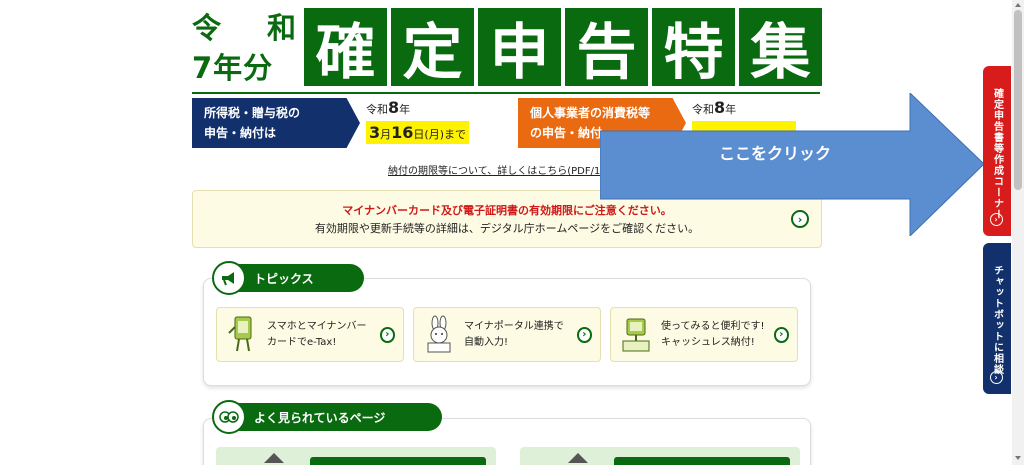 The image size is (1024, 465). What do you see at coordinates (636, 334) in the screenshot?
I see `computer-character-icon` at bounding box center [636, 334].